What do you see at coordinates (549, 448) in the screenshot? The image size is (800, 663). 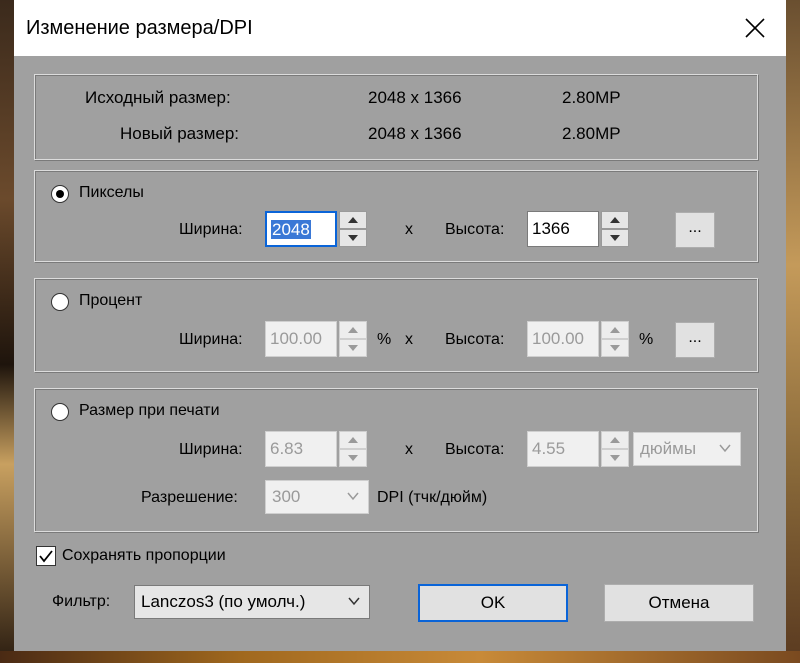 I see `print-height-value: 4.55` at bounding box center [549, 448].